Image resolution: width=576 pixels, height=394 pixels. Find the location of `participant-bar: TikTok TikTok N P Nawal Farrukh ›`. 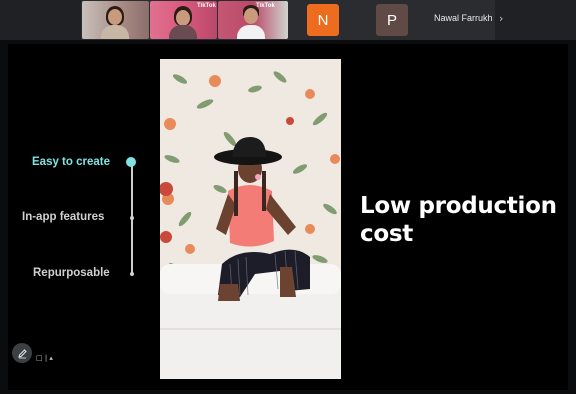

participant-bar: TikTok TikTok N P Nawal Farrukh › is located at coordinates (288, 20).